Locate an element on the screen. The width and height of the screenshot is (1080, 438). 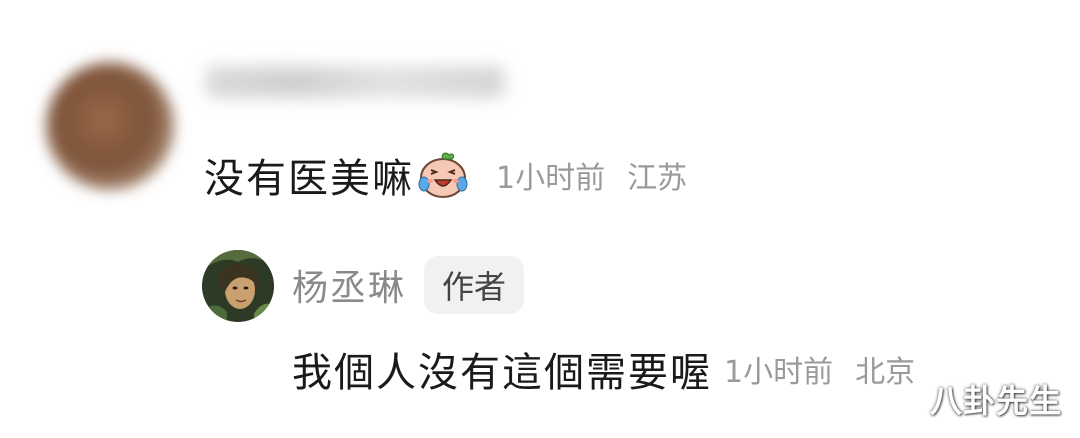
author-name: 杨丞琳 is located at coordinates (349, 285).